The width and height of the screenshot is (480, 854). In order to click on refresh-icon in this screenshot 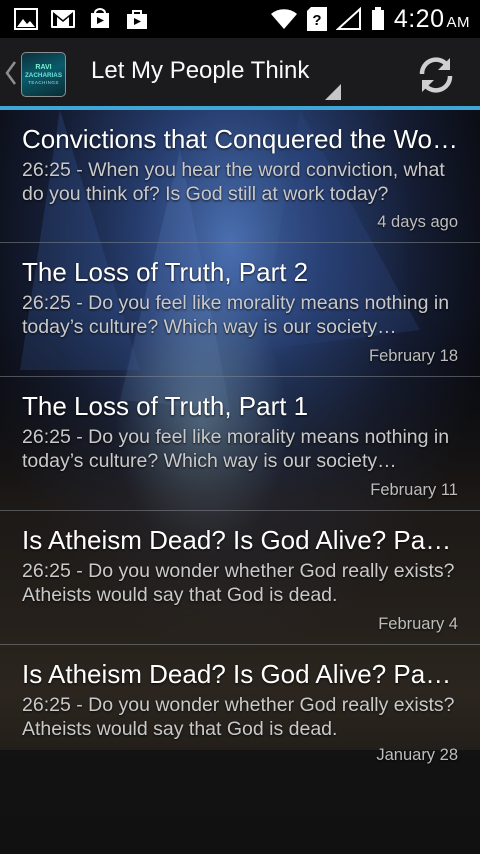, I will do `click(436, 75)`.